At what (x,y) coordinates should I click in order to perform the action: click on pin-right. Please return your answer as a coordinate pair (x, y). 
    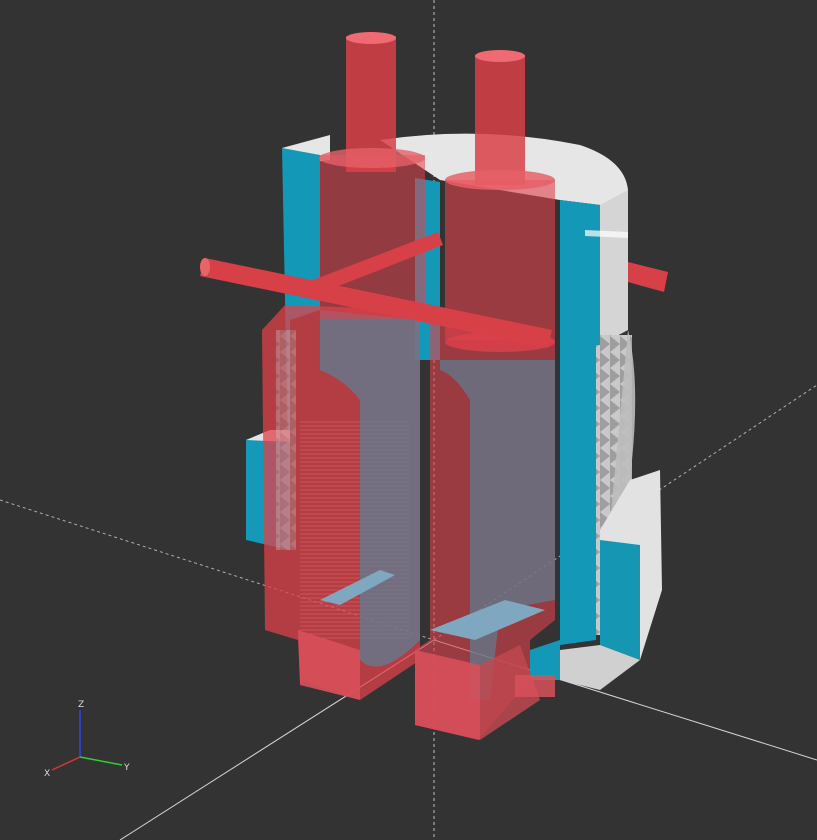
    Looking at the image, I should click on (500, 120).